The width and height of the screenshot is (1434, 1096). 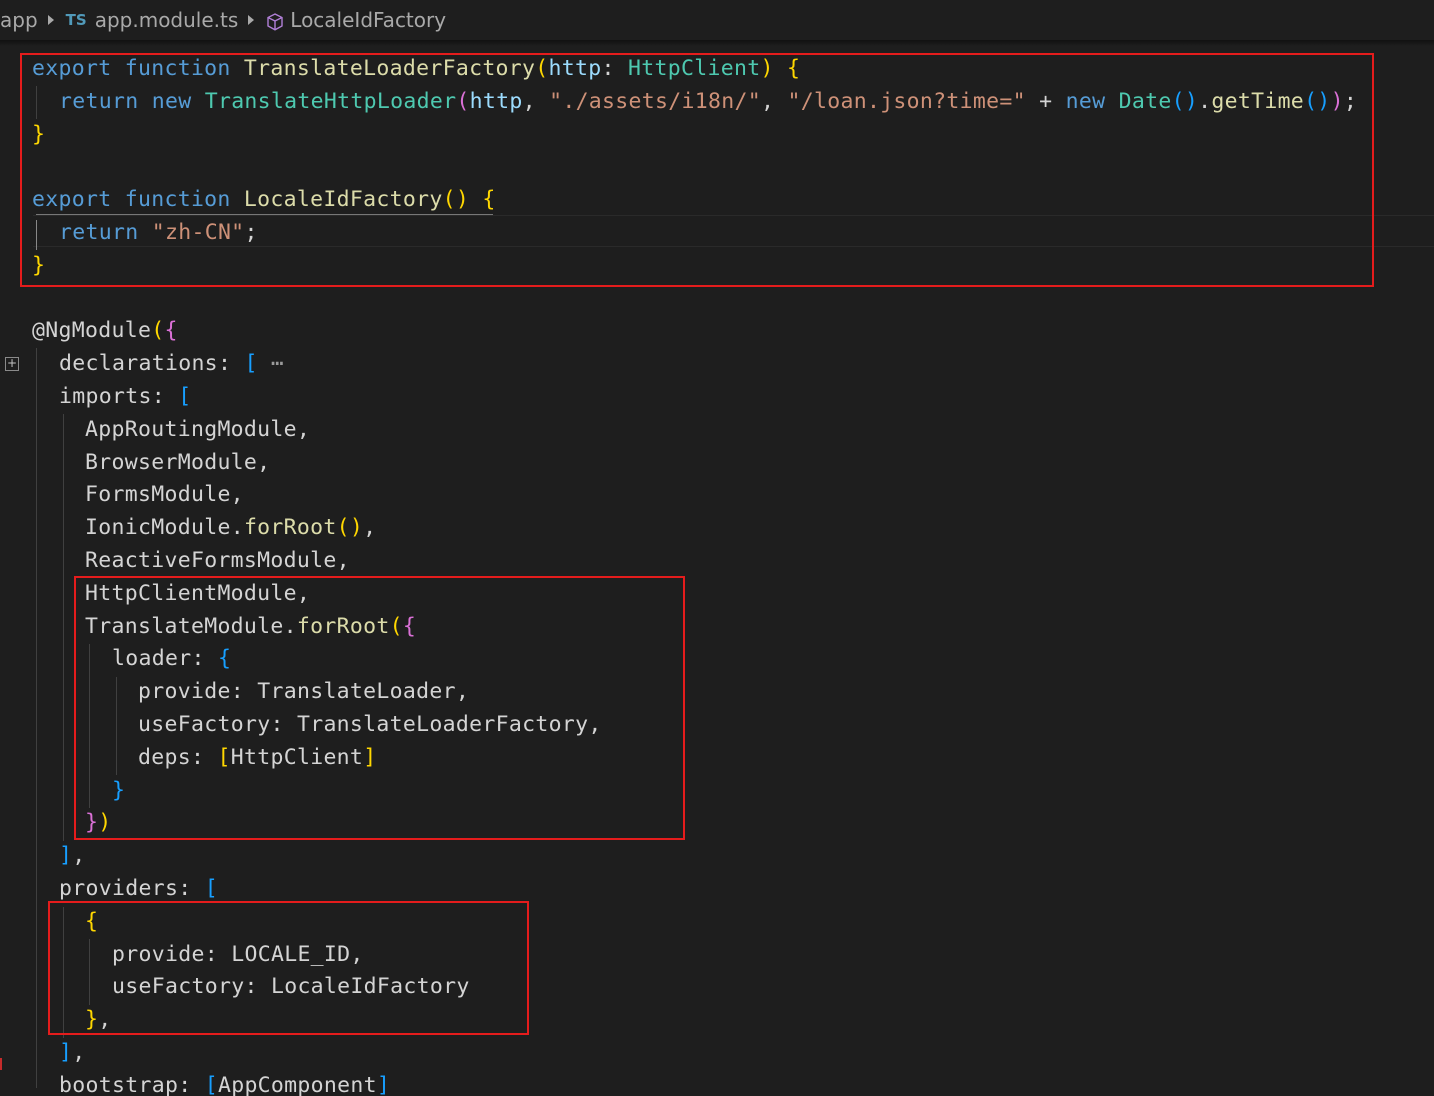 I want to click on bracket-token: (), so click(x=350, y=528).